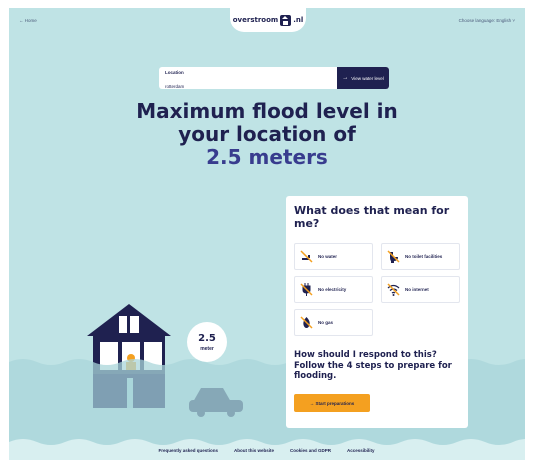 This screenshot has width=533, height=466. What do you see at coordinates (298, 20) in the screenshot?
I see `logo-suffix: .nl` at bounding box center [298, 20].